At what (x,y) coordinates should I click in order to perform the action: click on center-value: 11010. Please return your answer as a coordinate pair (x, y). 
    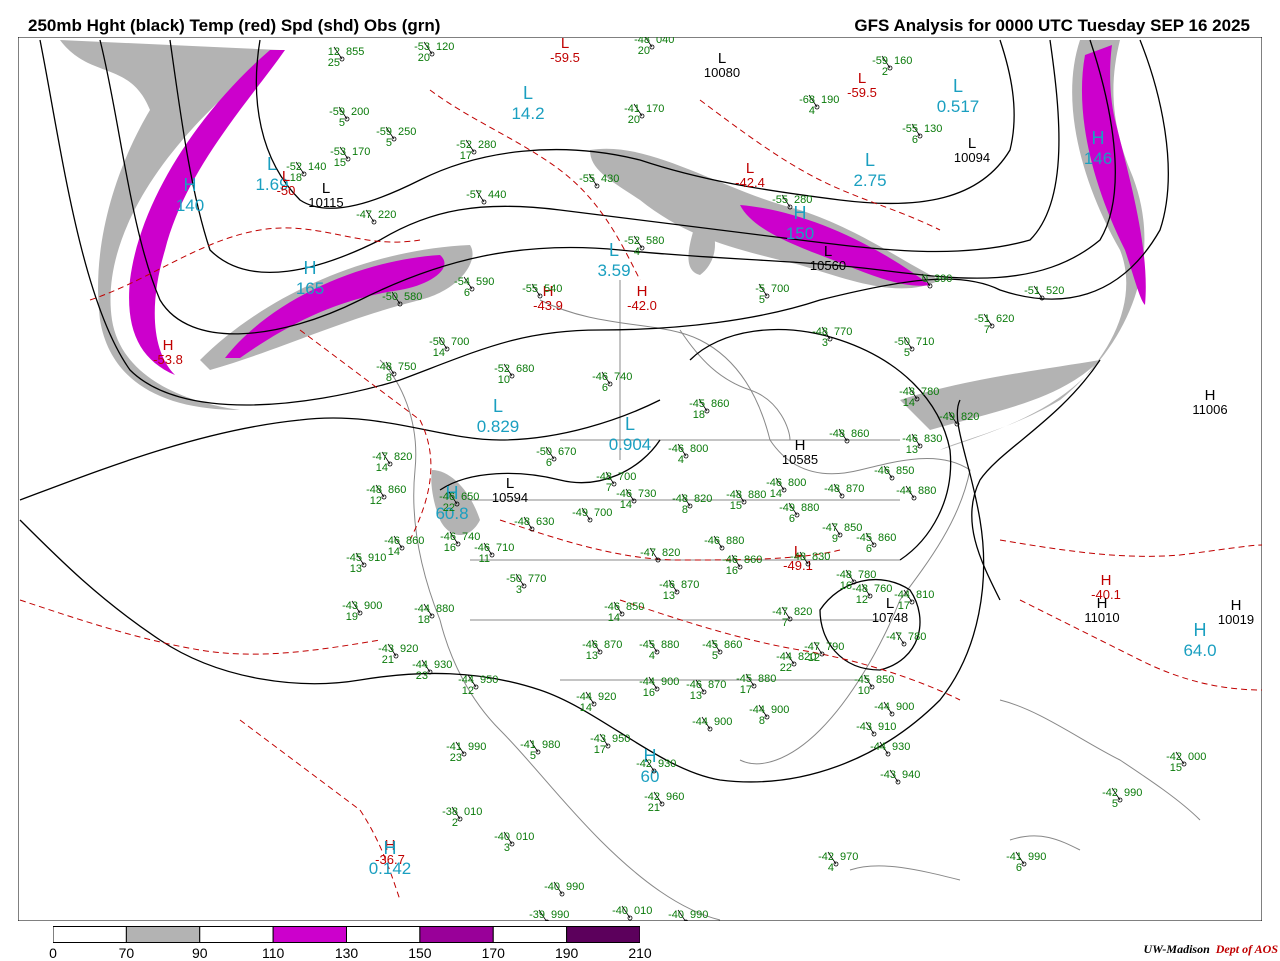
    Looking at the image, I should click on (1101, 617).